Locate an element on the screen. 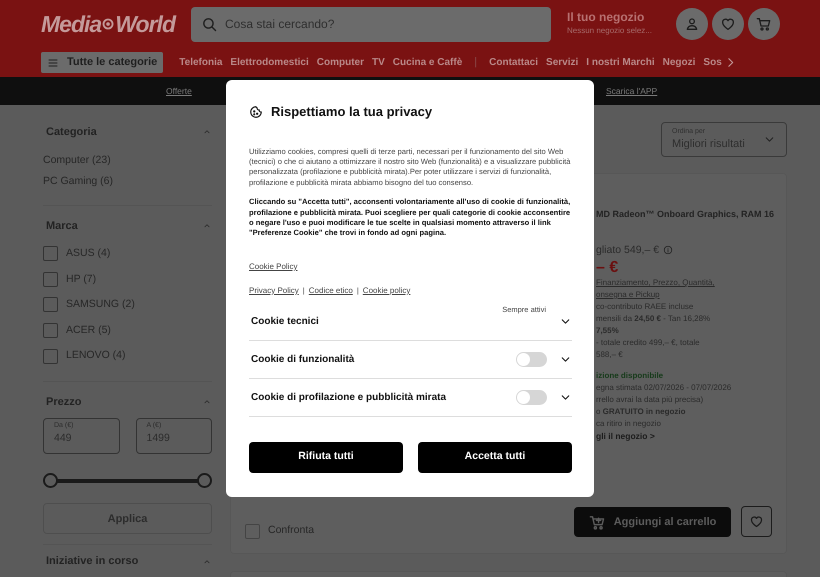  nav-link: Negozi is located at coordinates (679, 62).